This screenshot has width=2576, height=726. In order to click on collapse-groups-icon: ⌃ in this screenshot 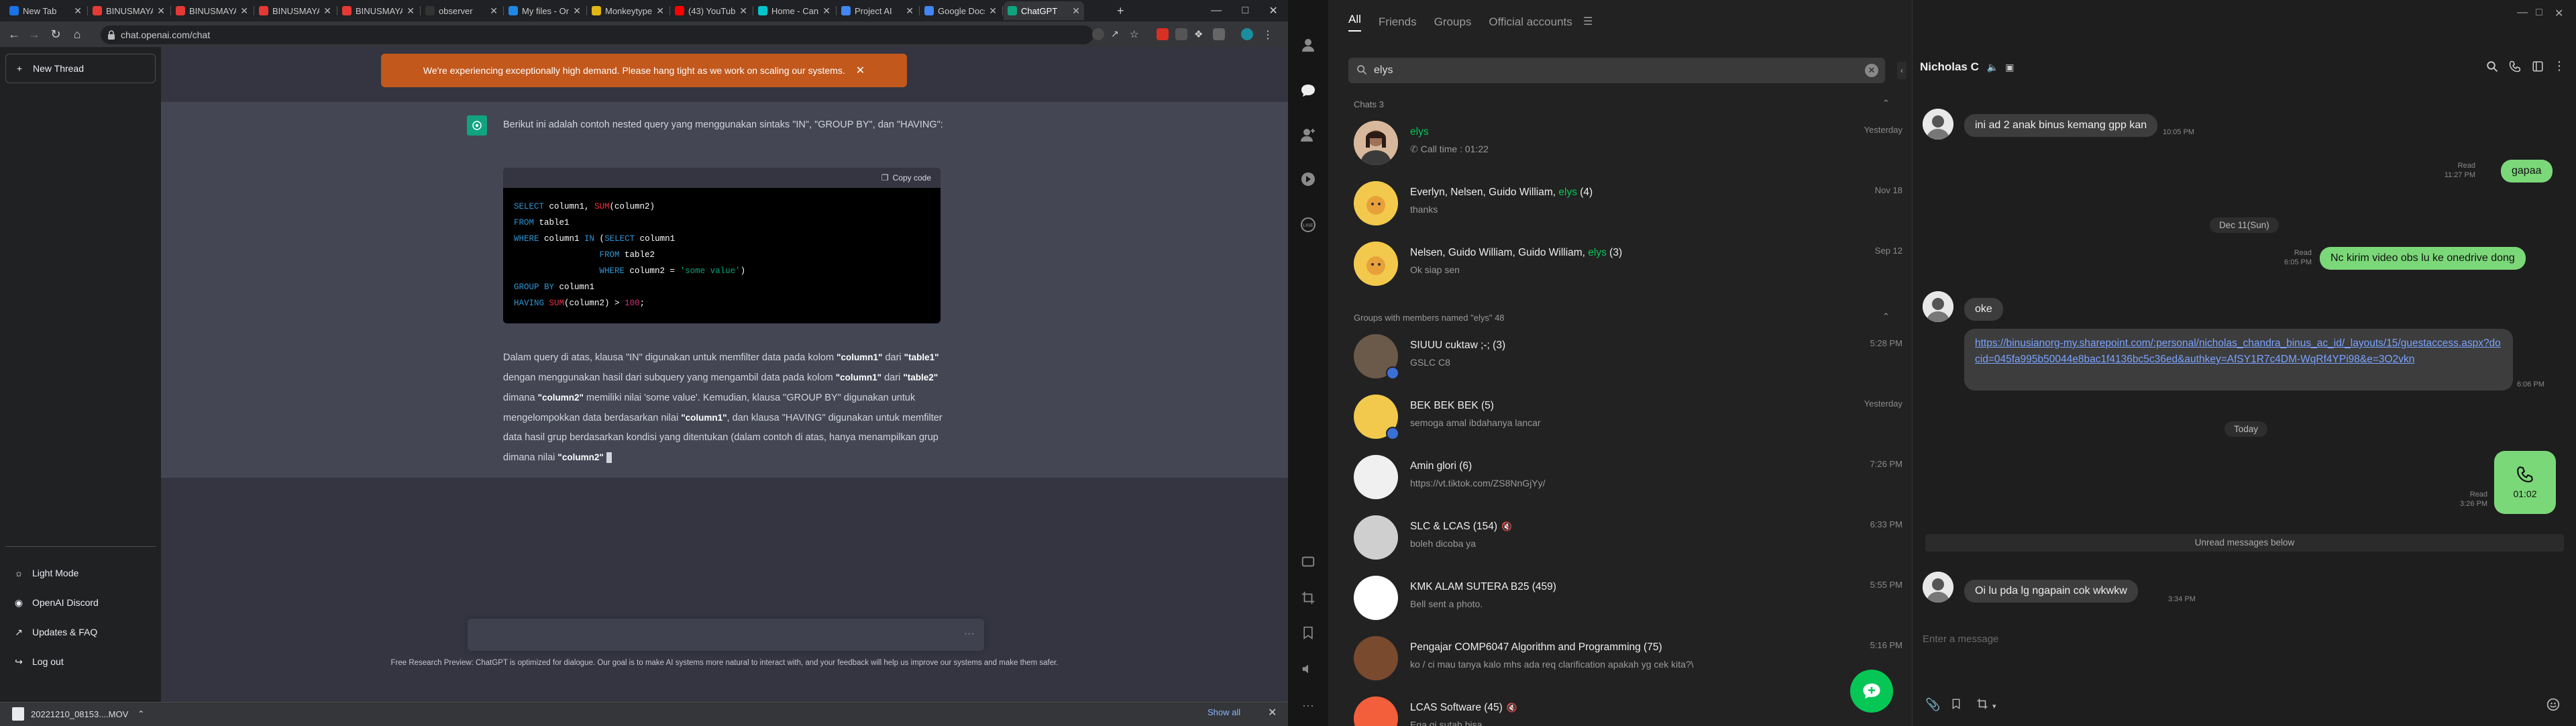, I will do `click(1886, 317)`.